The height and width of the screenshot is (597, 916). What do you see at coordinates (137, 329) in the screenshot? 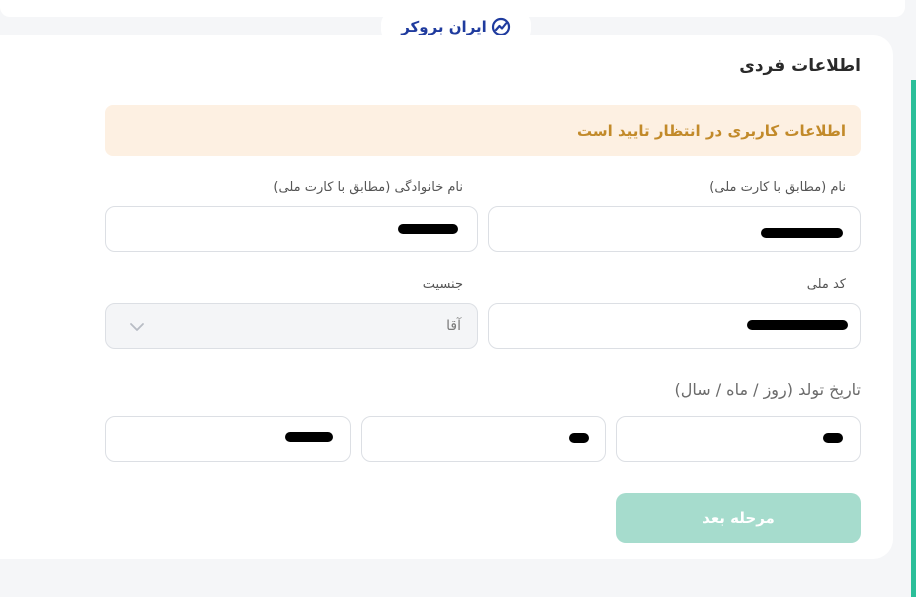
I see `chevron-down-icon` at bounding box center [137, 329].